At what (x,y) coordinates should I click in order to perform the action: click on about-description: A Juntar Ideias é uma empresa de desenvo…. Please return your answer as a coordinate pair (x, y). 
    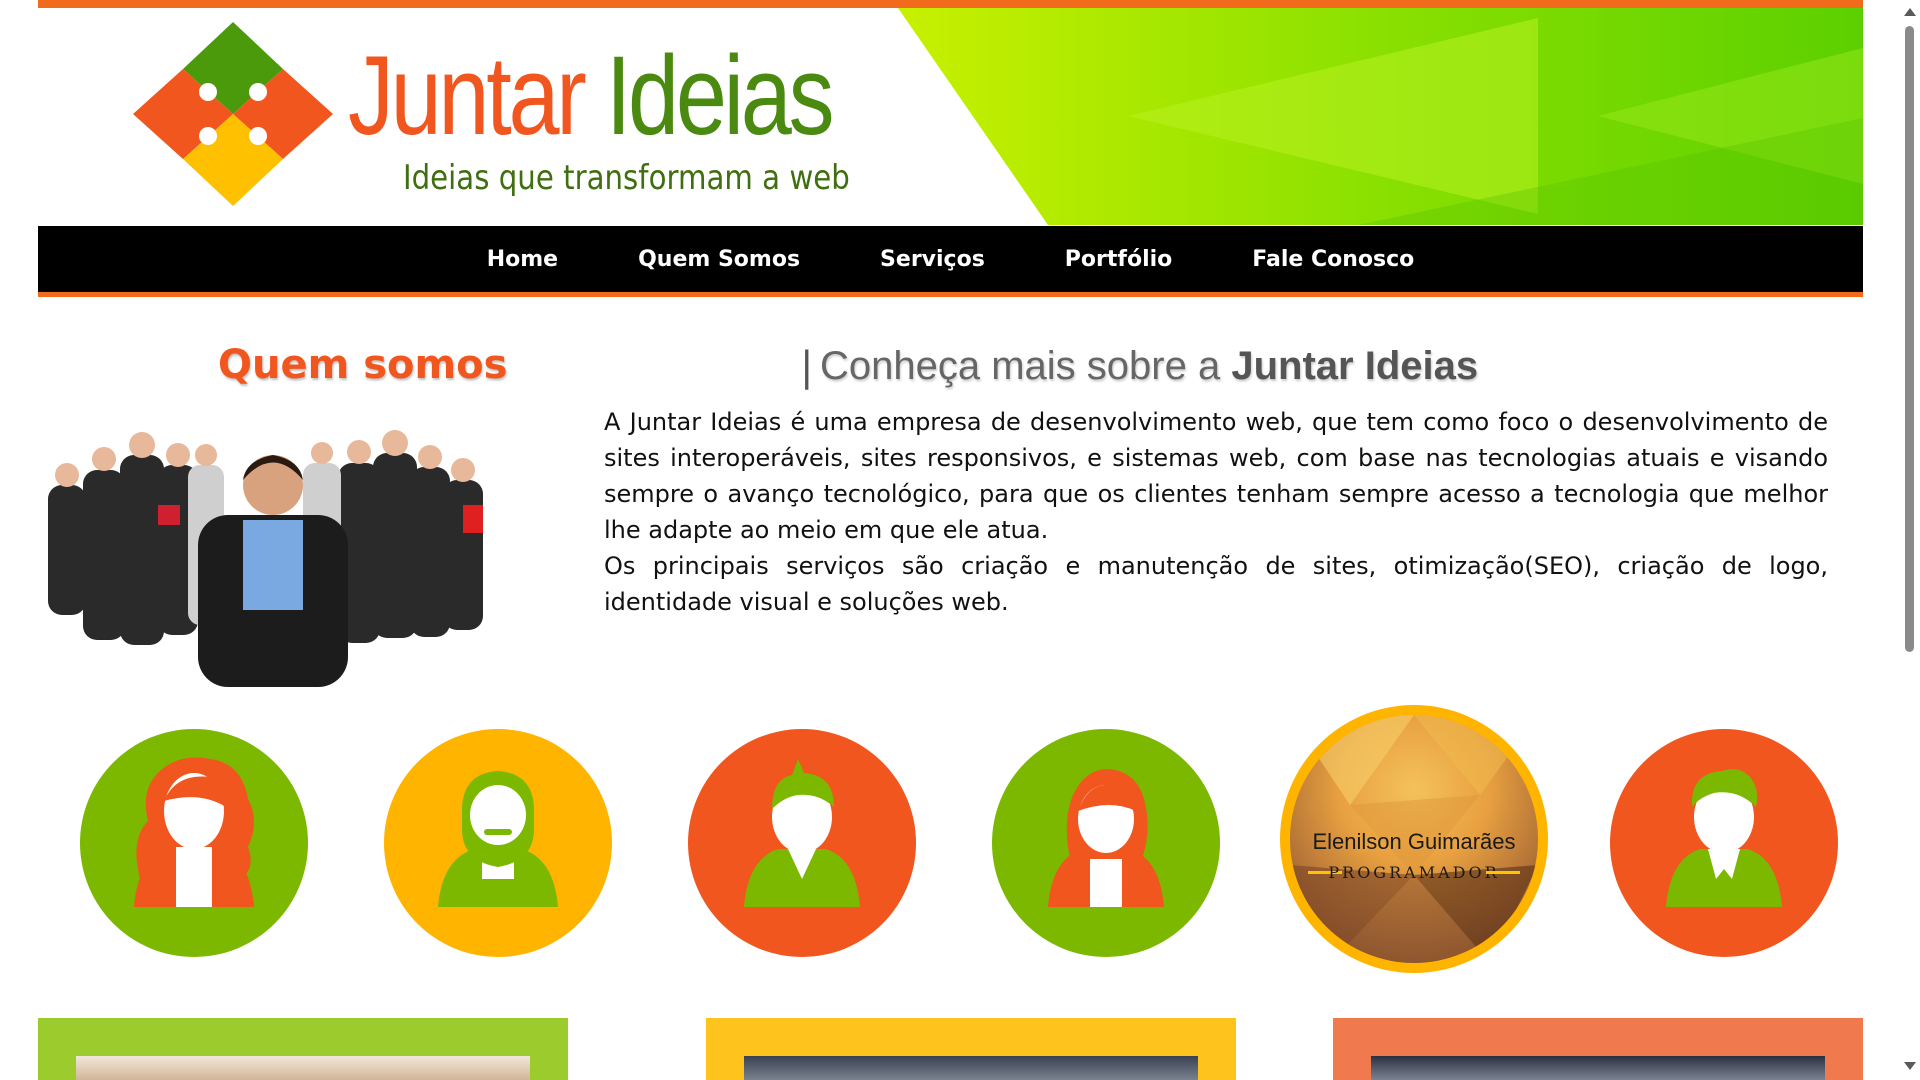
    Looking at the image, I should click on (1216, 512).